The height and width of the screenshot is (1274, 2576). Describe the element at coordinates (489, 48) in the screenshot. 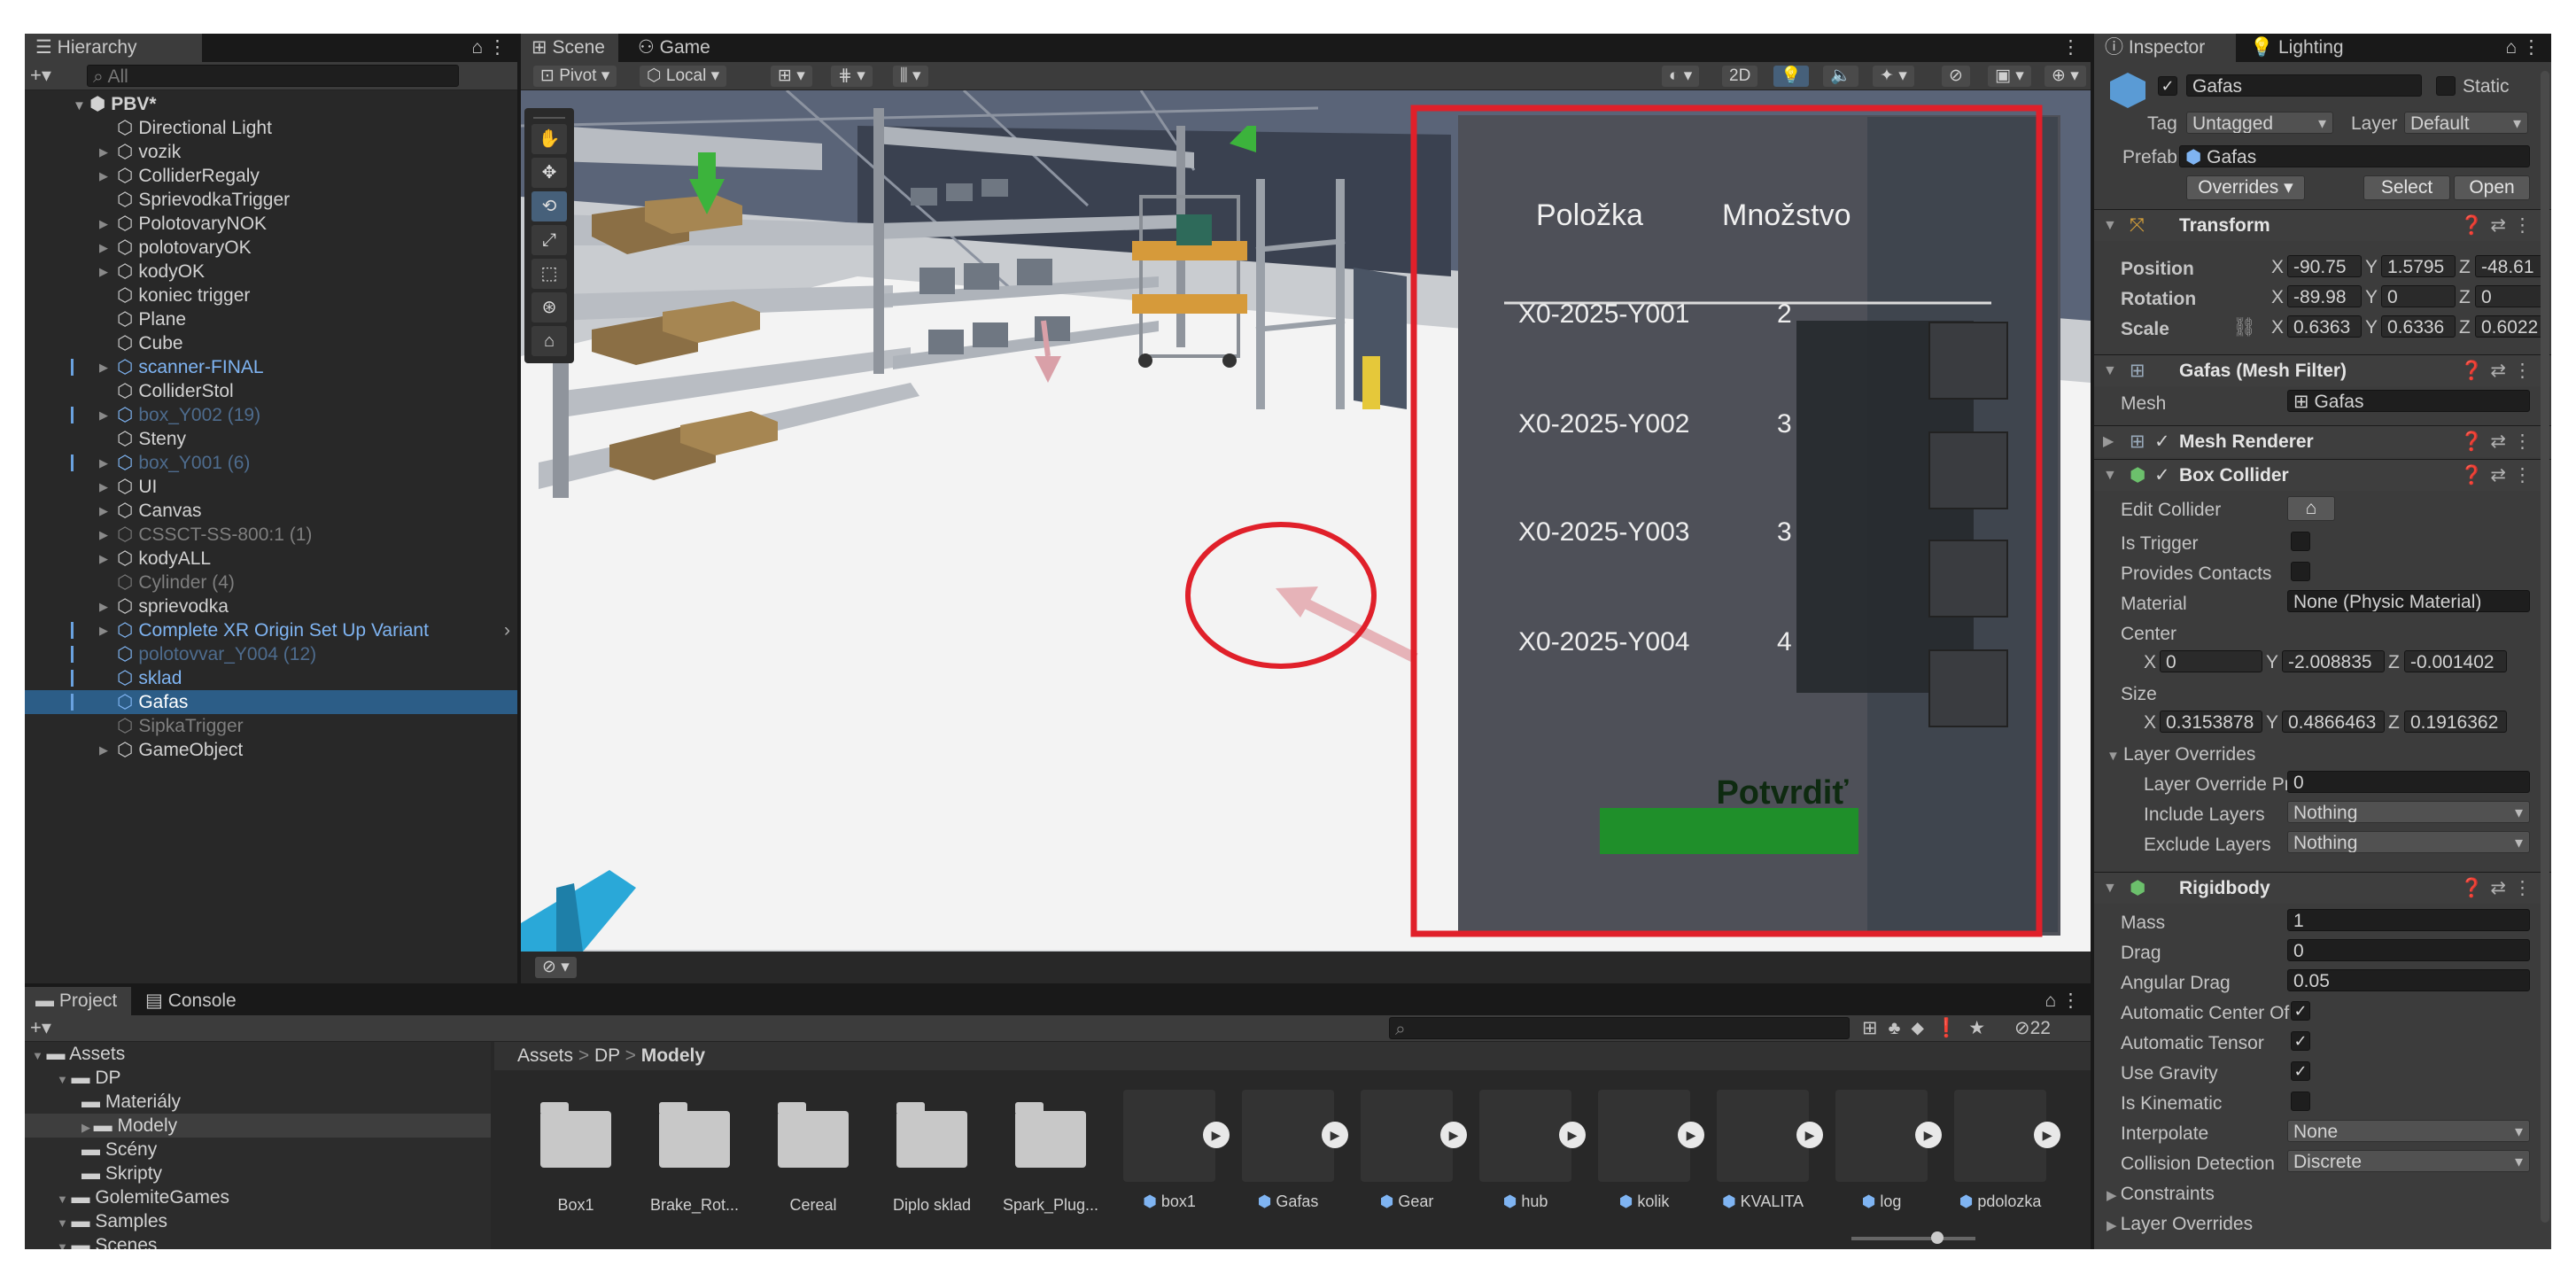

I see `hierarchy-menu-icon: ⌂ ⋮` at that location.